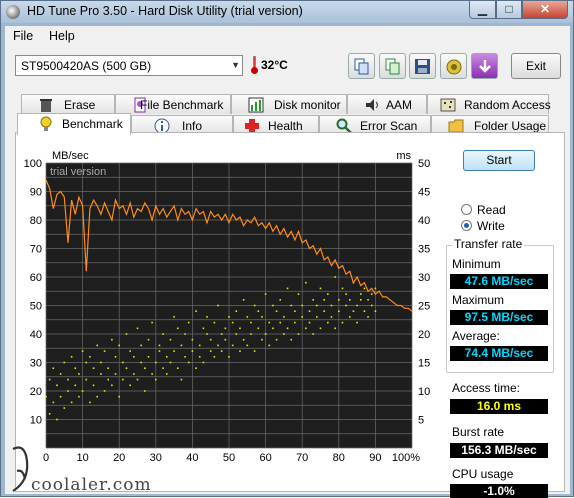 The width and height of the screenshot is (574, 498). Describe the element at coordinates (484, 66) in the screenshot. I see `download-button` at that location.